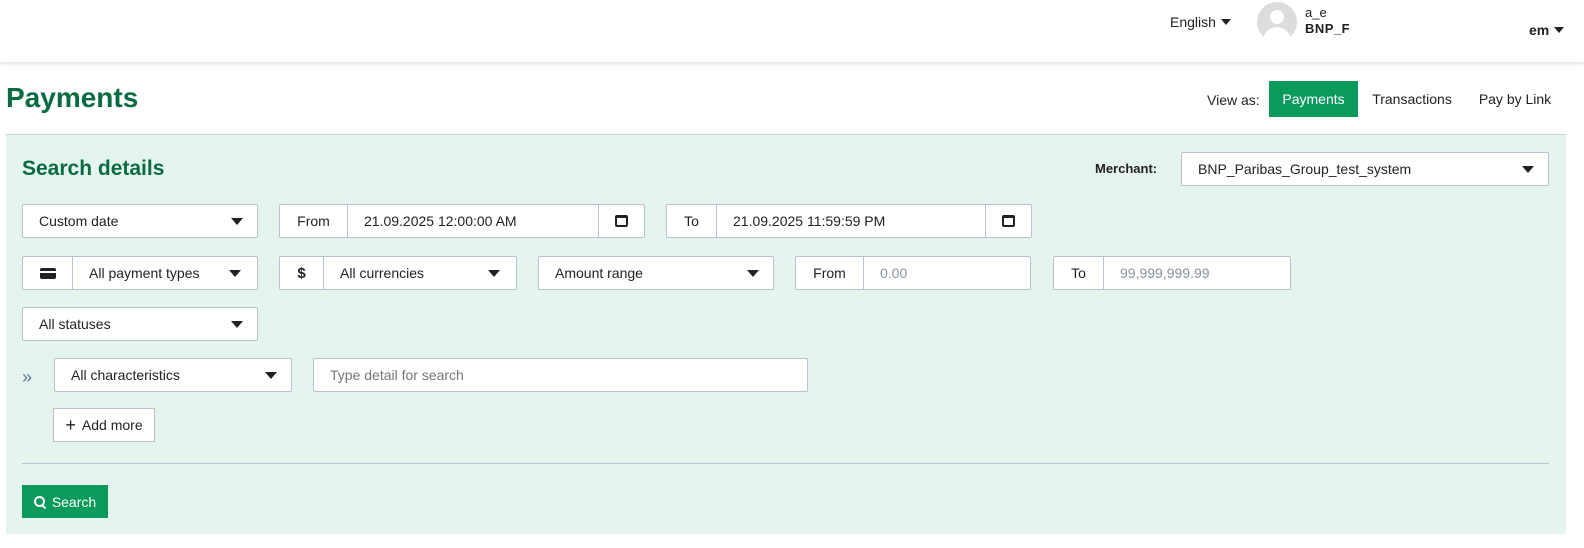 This screenshot has height=548, width=1584. I want to click on dollar-icon: $, so click(301, 273).